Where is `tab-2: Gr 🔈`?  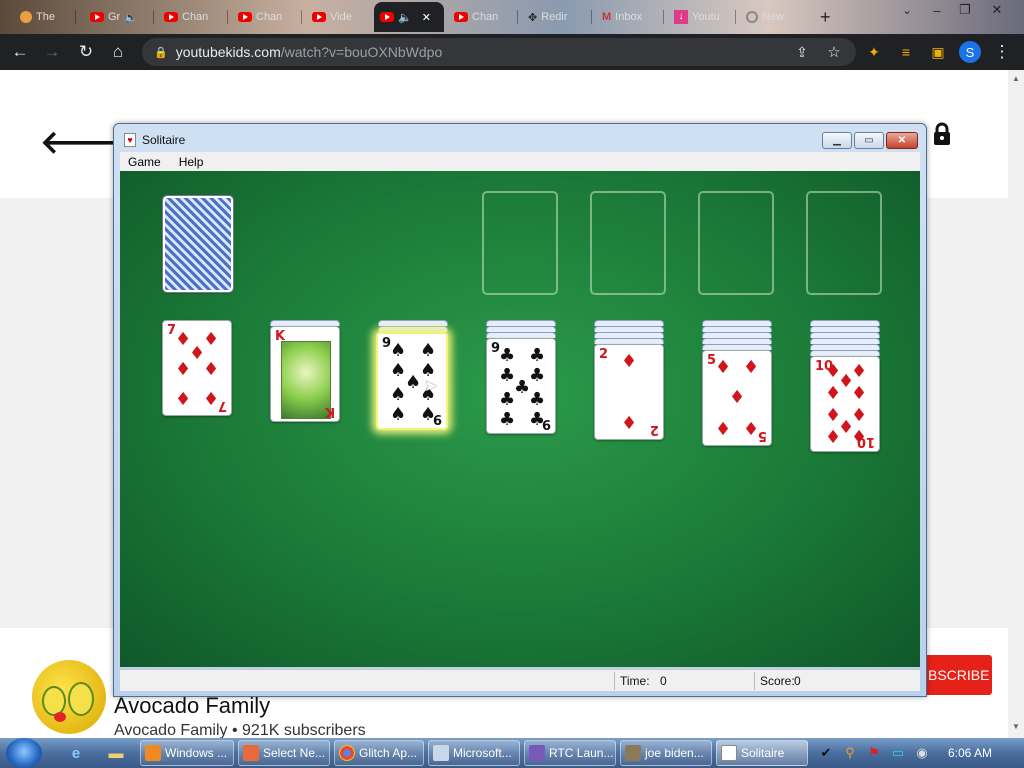 tab-2: Gr 🔈 is located at coordinates (119, 17).